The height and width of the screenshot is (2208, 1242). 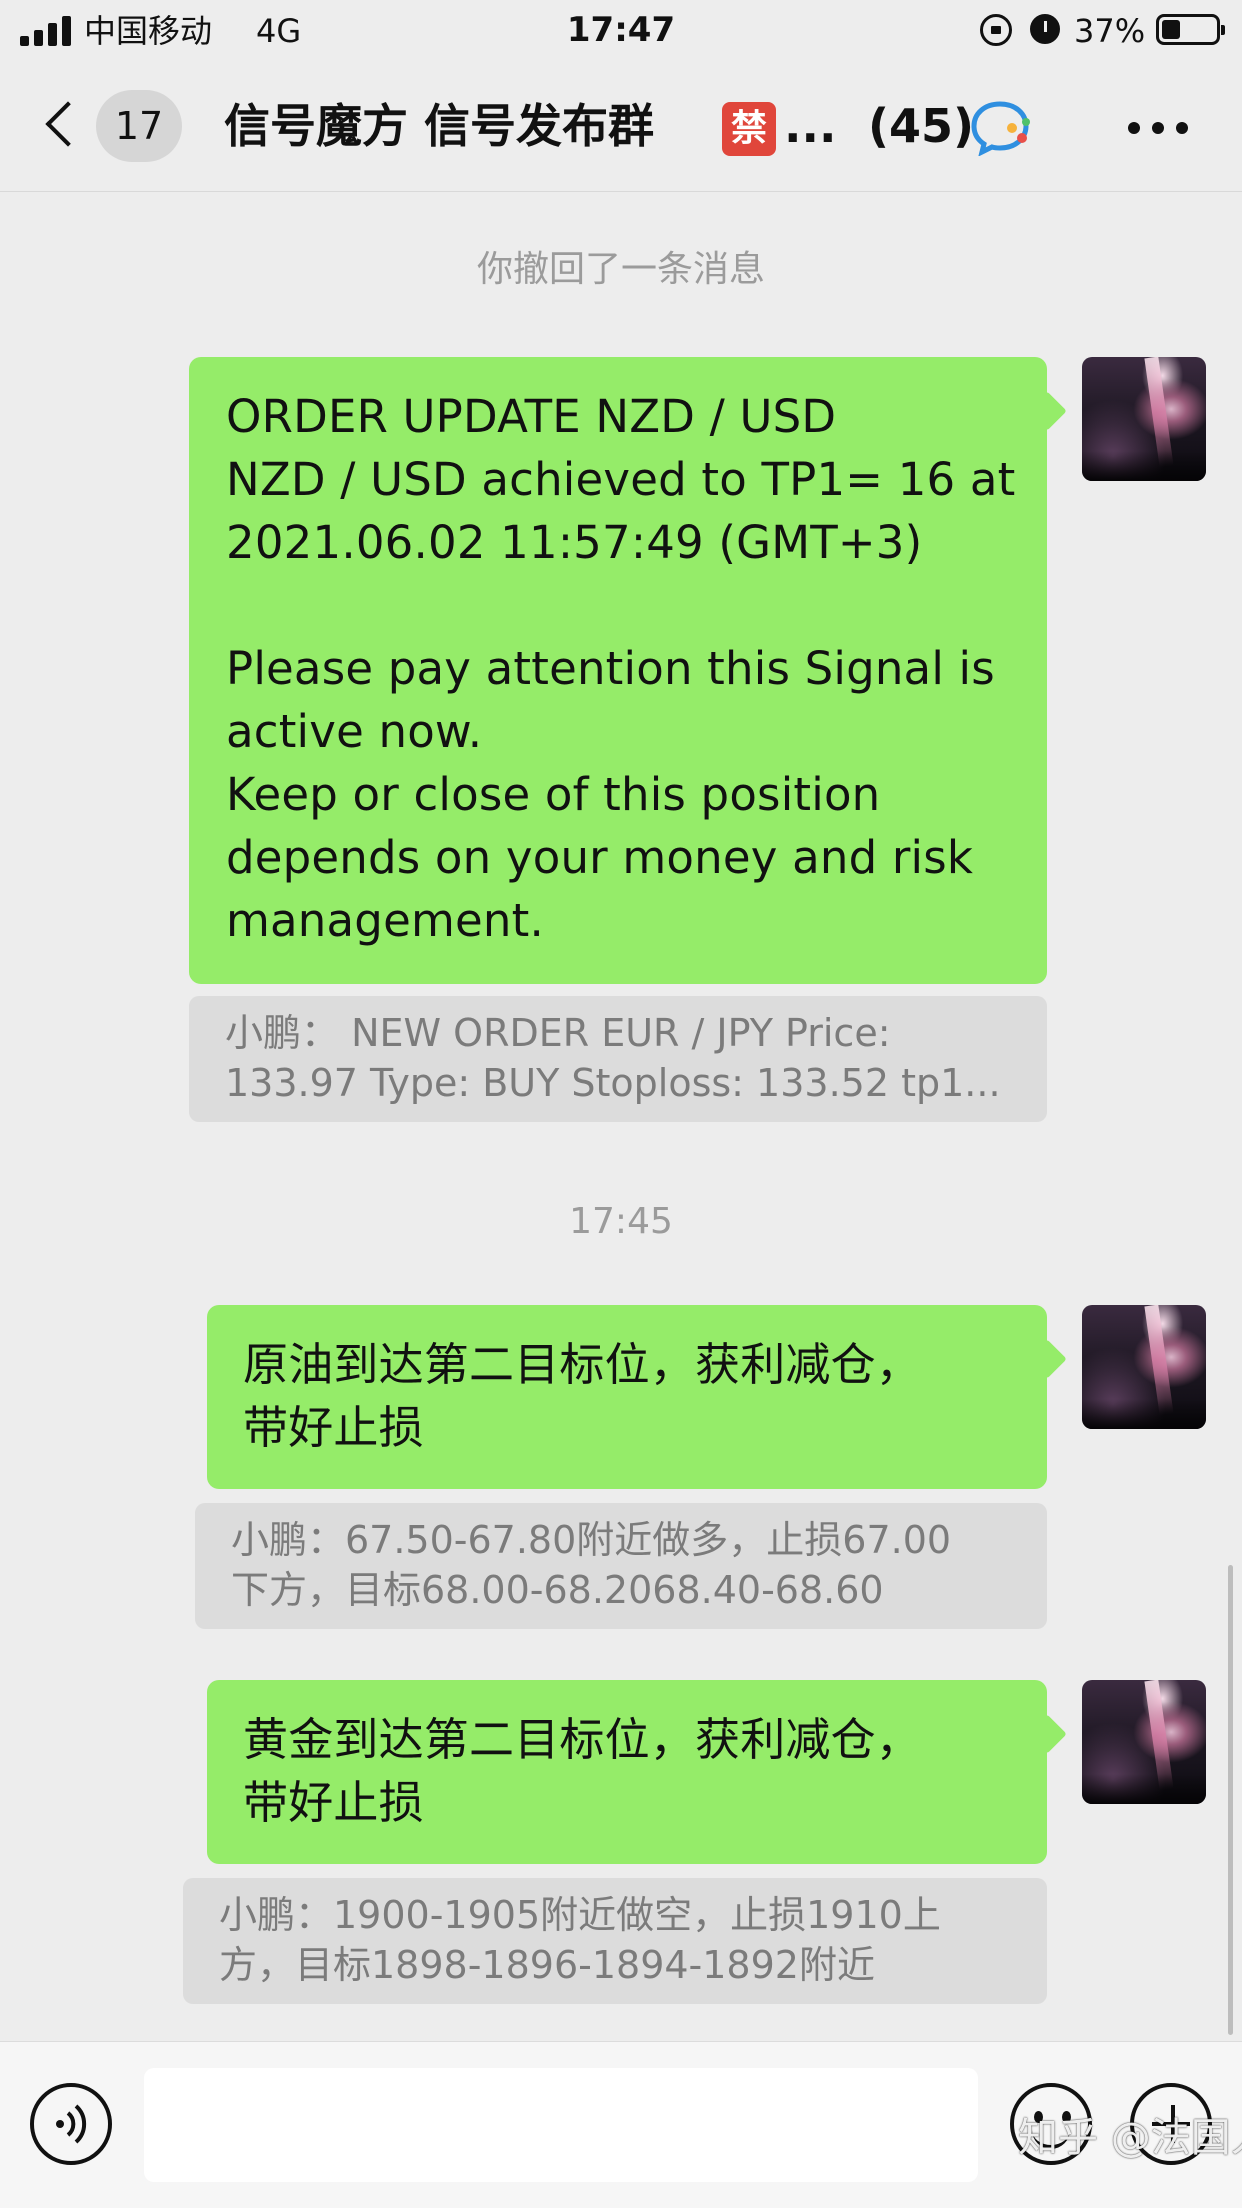 What do you see at coordinates (547, 1965) in the screenshot?
I see `quote-line: 方，目标1898-1896-1894-1892附近` at bounding box center [547, 1965].